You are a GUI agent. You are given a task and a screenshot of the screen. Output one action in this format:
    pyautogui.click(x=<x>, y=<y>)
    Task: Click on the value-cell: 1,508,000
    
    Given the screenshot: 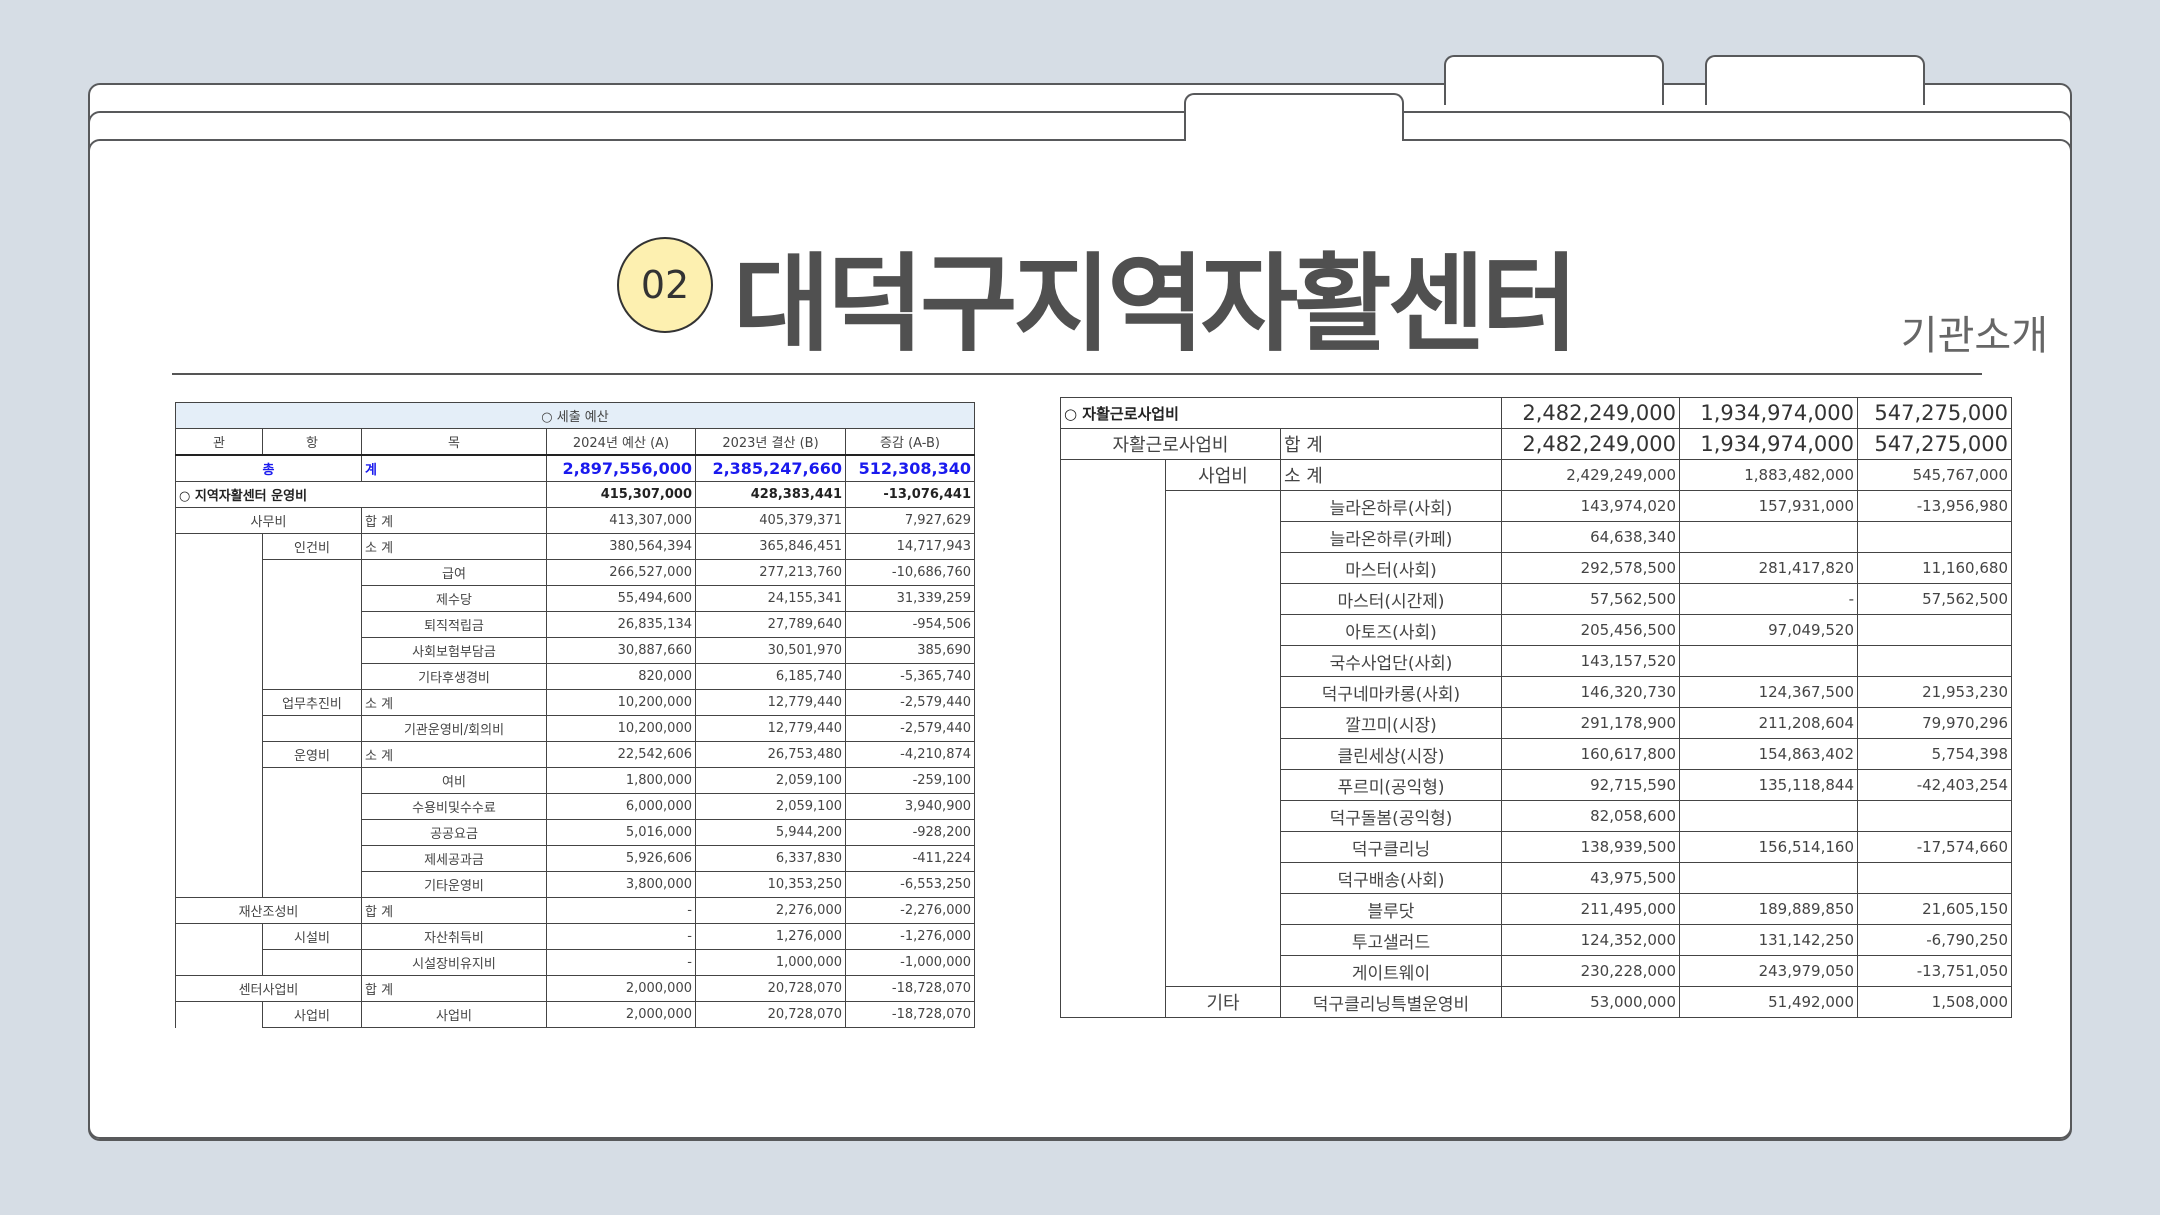 What is the action you would take?
    pyautogui.click(x=1934, y=1002)
    